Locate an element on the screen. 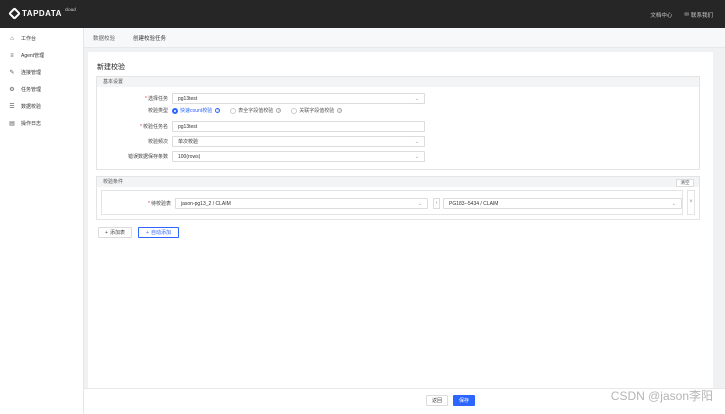 This screenshot has width=725, height=414. error-rows-select: 100(rows) ⌄ is located at coordinates (298, 156).